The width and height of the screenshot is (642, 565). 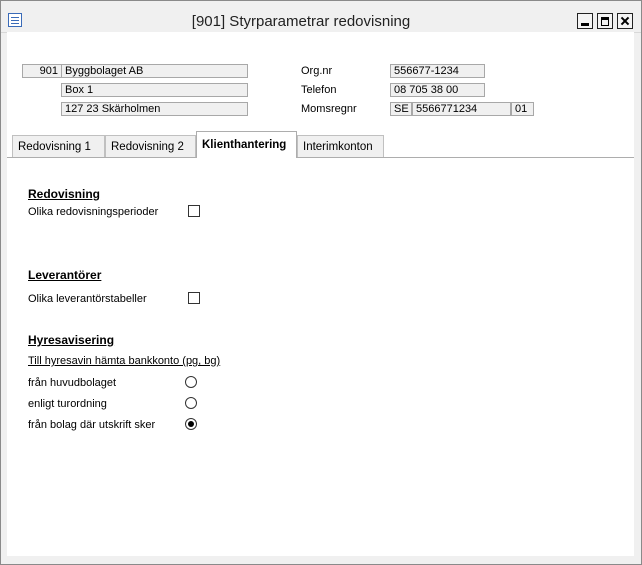 I want to click on company-postal-field: 127 23 Skärholmen, so click(x=154, y=109).